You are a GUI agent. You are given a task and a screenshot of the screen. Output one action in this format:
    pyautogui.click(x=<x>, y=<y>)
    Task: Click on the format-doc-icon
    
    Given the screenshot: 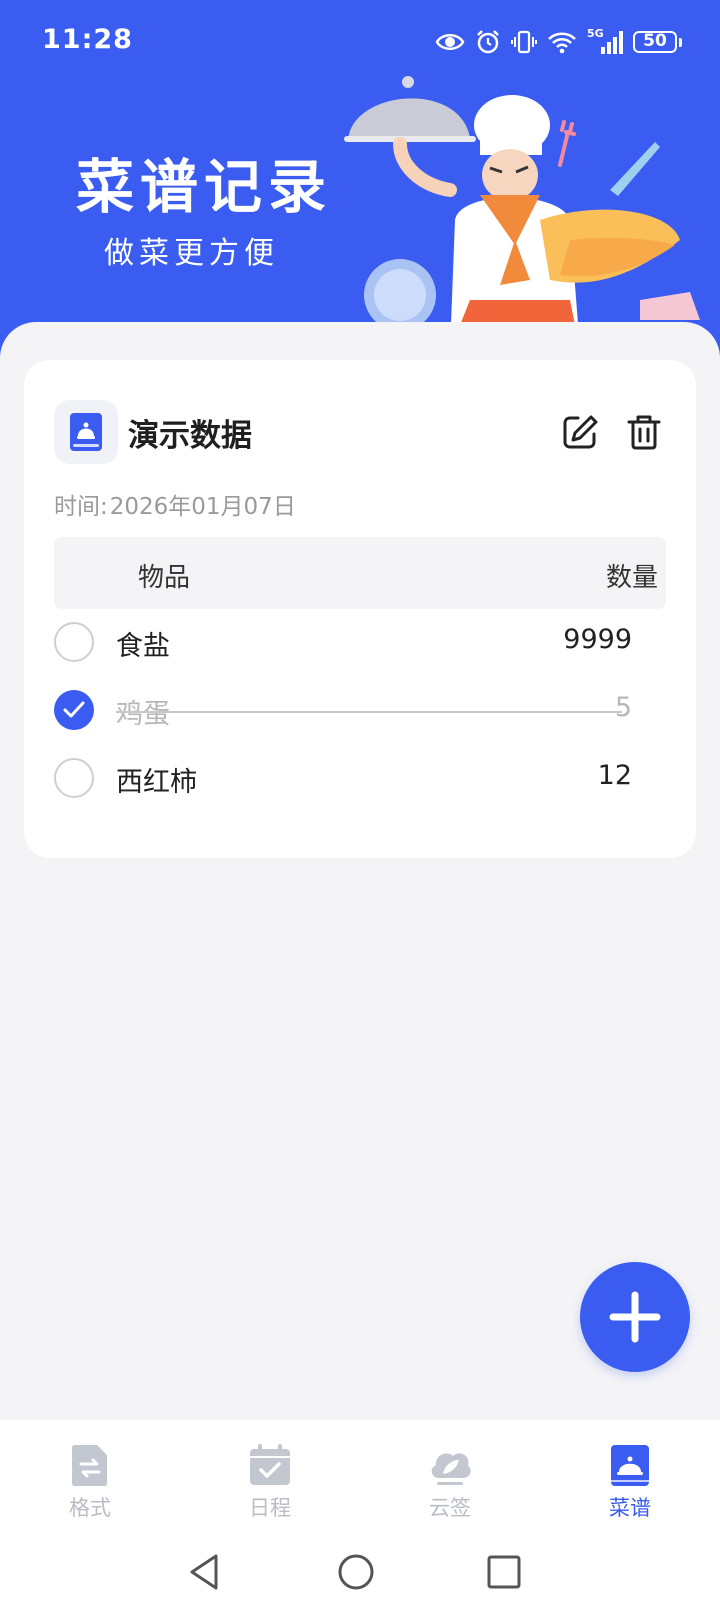 What is the action you would take?
    pyautogui.click(x=89, y=1465)
    